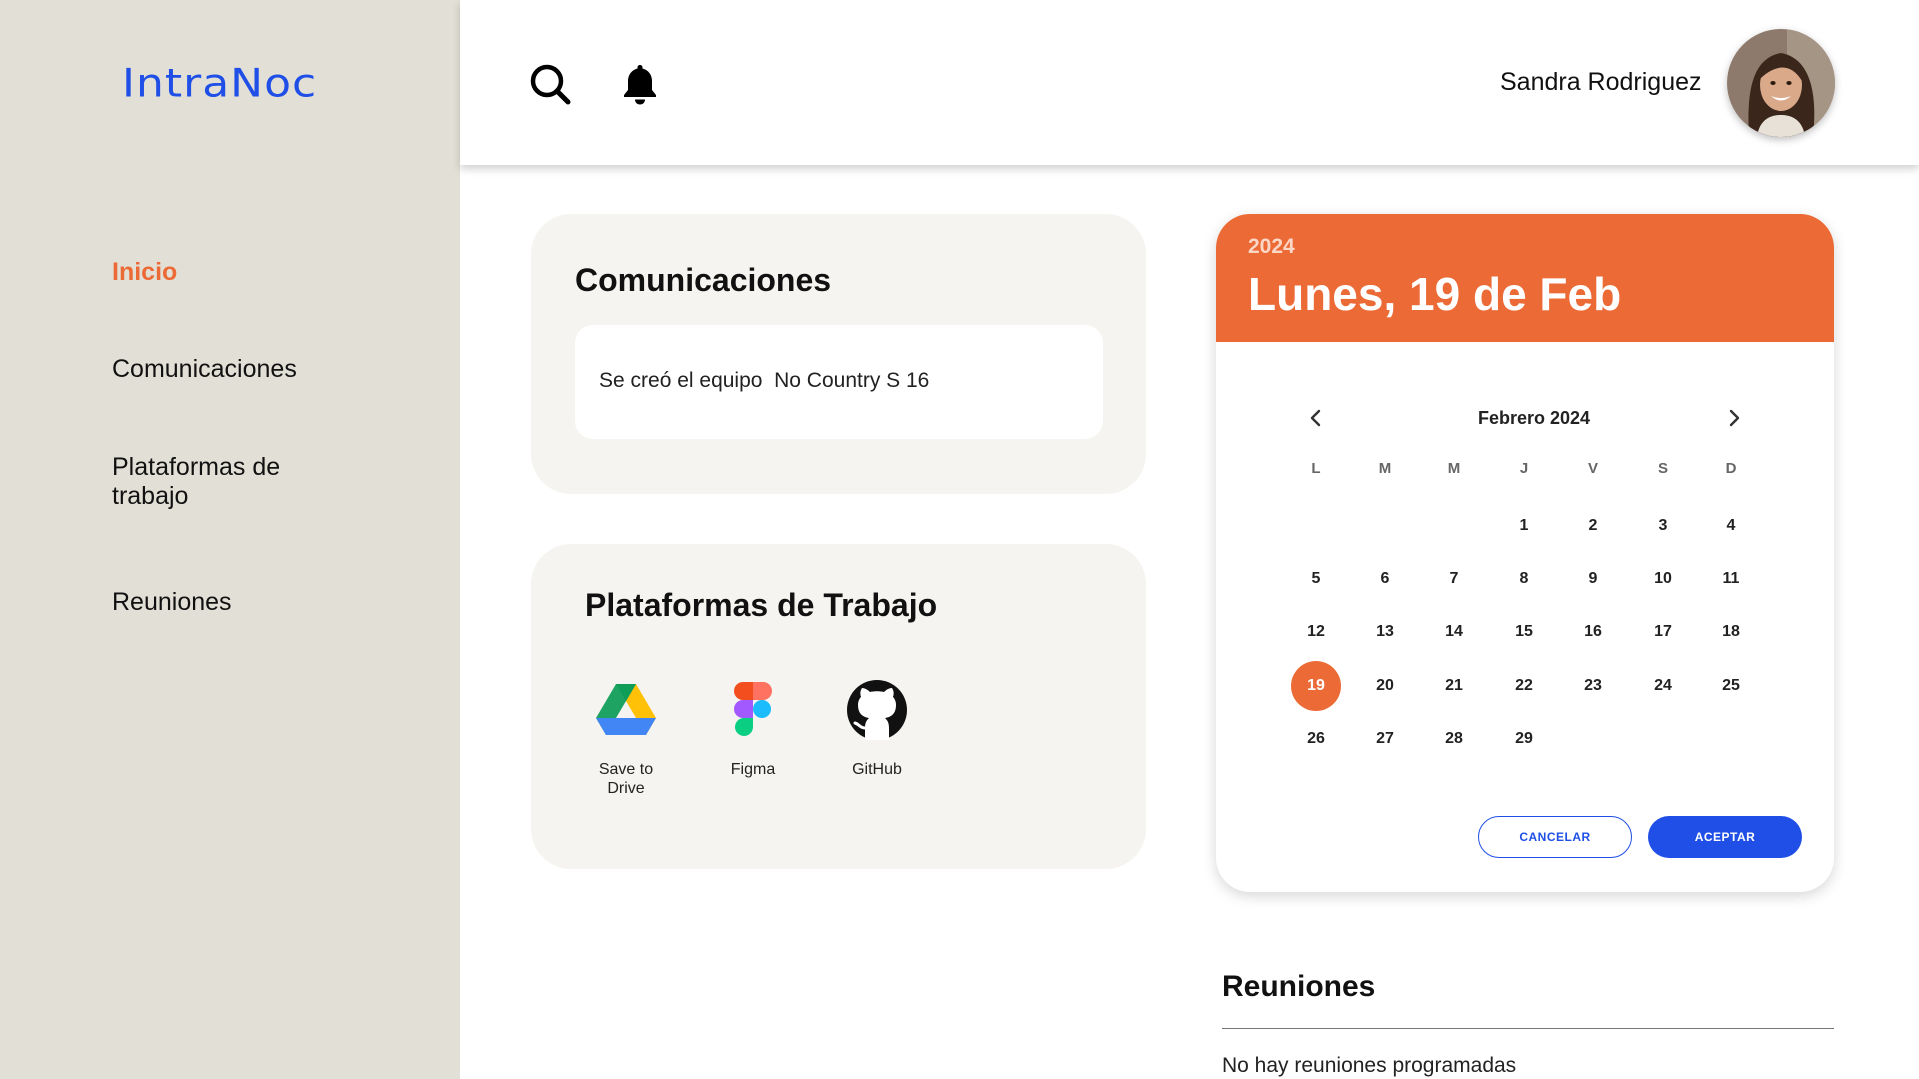  I want to click on day-cell: 11, so click(1731, 579).